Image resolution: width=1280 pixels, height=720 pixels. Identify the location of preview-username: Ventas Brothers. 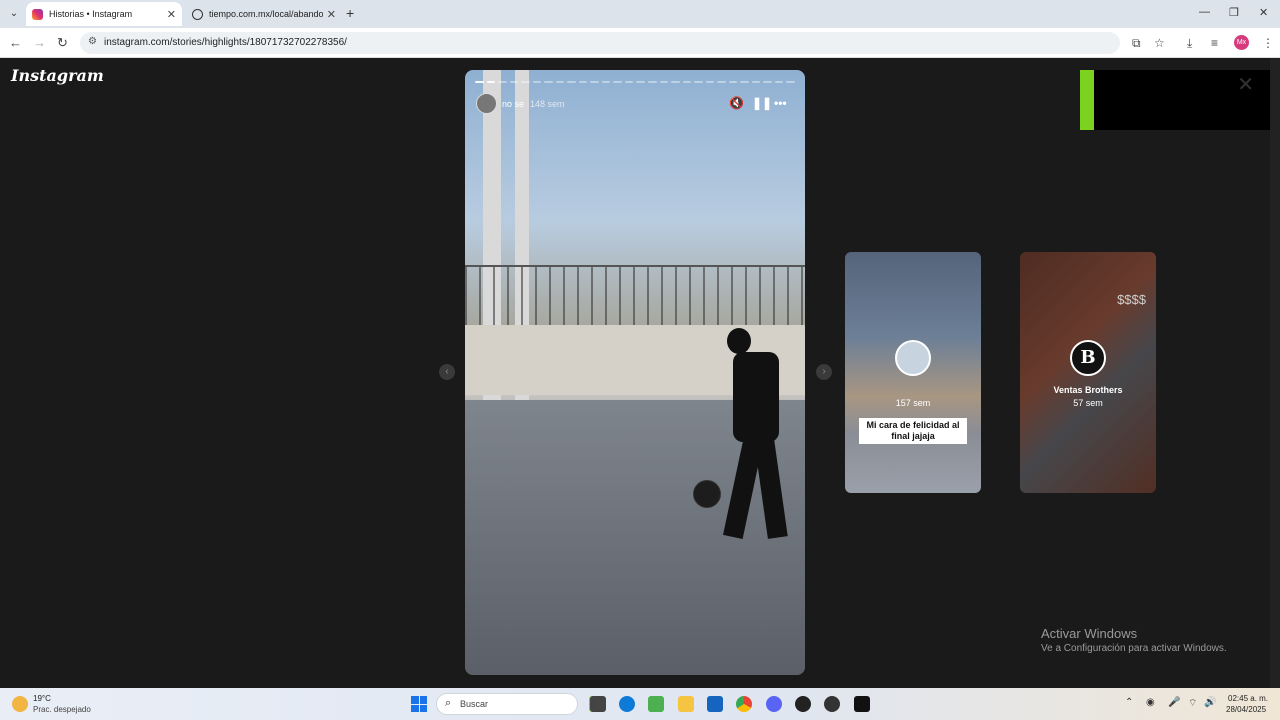
(1088, 390).